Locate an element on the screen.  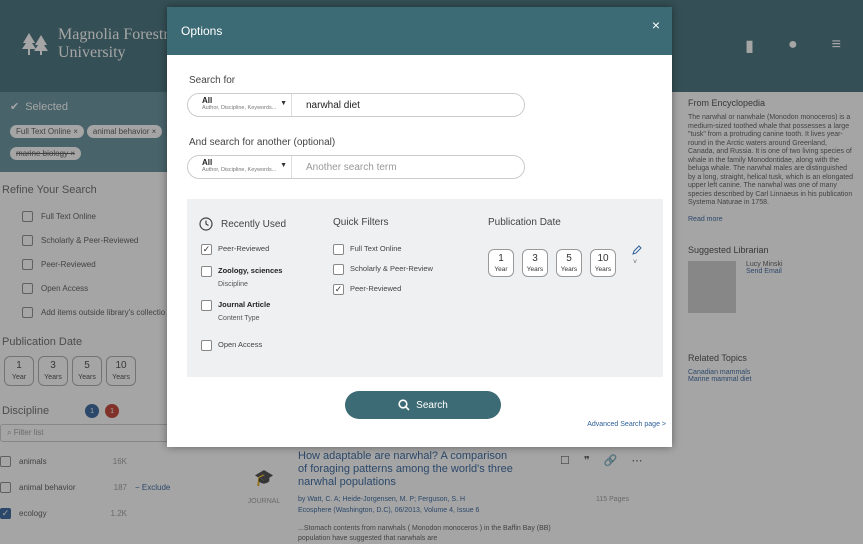
search-input: narwhal diet is located at coordinates (326, 105).